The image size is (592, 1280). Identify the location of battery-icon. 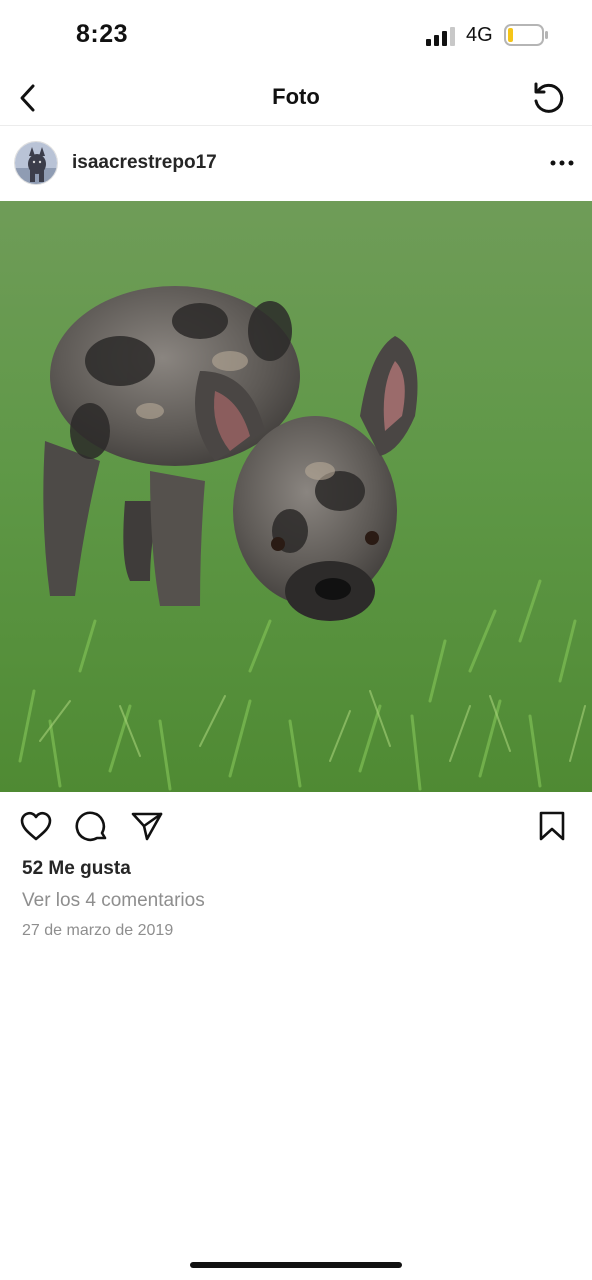
(526, 35).